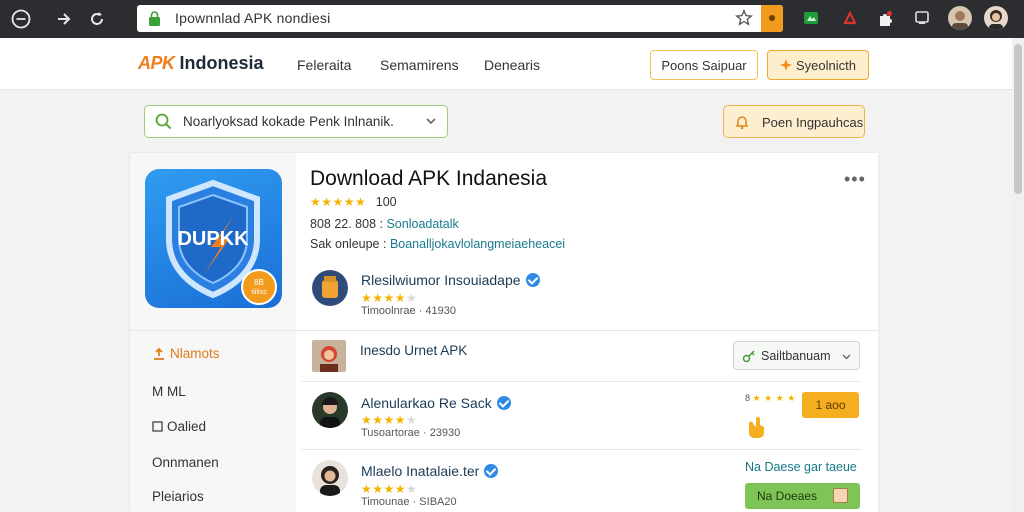  What do you see at coordinates (742, 123) in the screenshot?
I see `bell-icon` at bounding box center [742, 123].